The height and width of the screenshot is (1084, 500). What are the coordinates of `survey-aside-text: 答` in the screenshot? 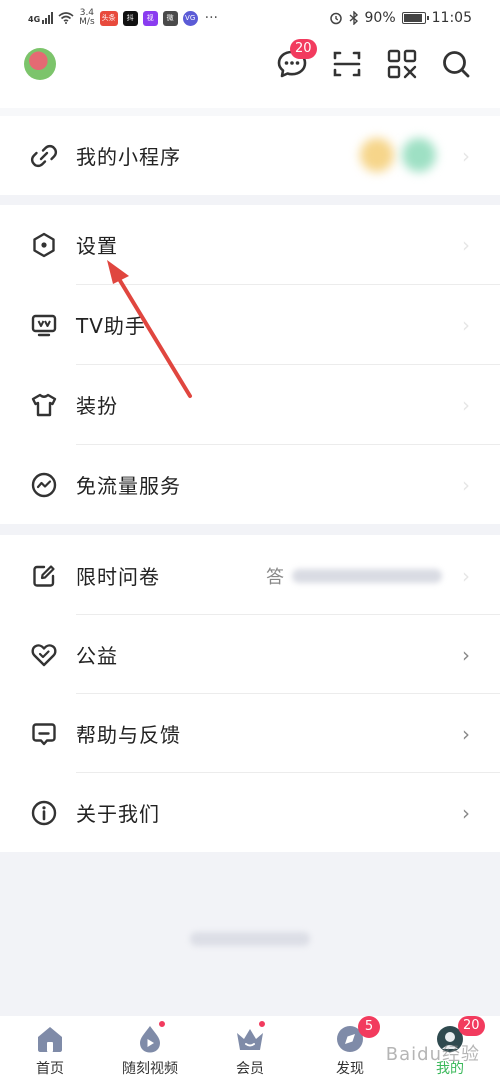 It's located at (275, 577).